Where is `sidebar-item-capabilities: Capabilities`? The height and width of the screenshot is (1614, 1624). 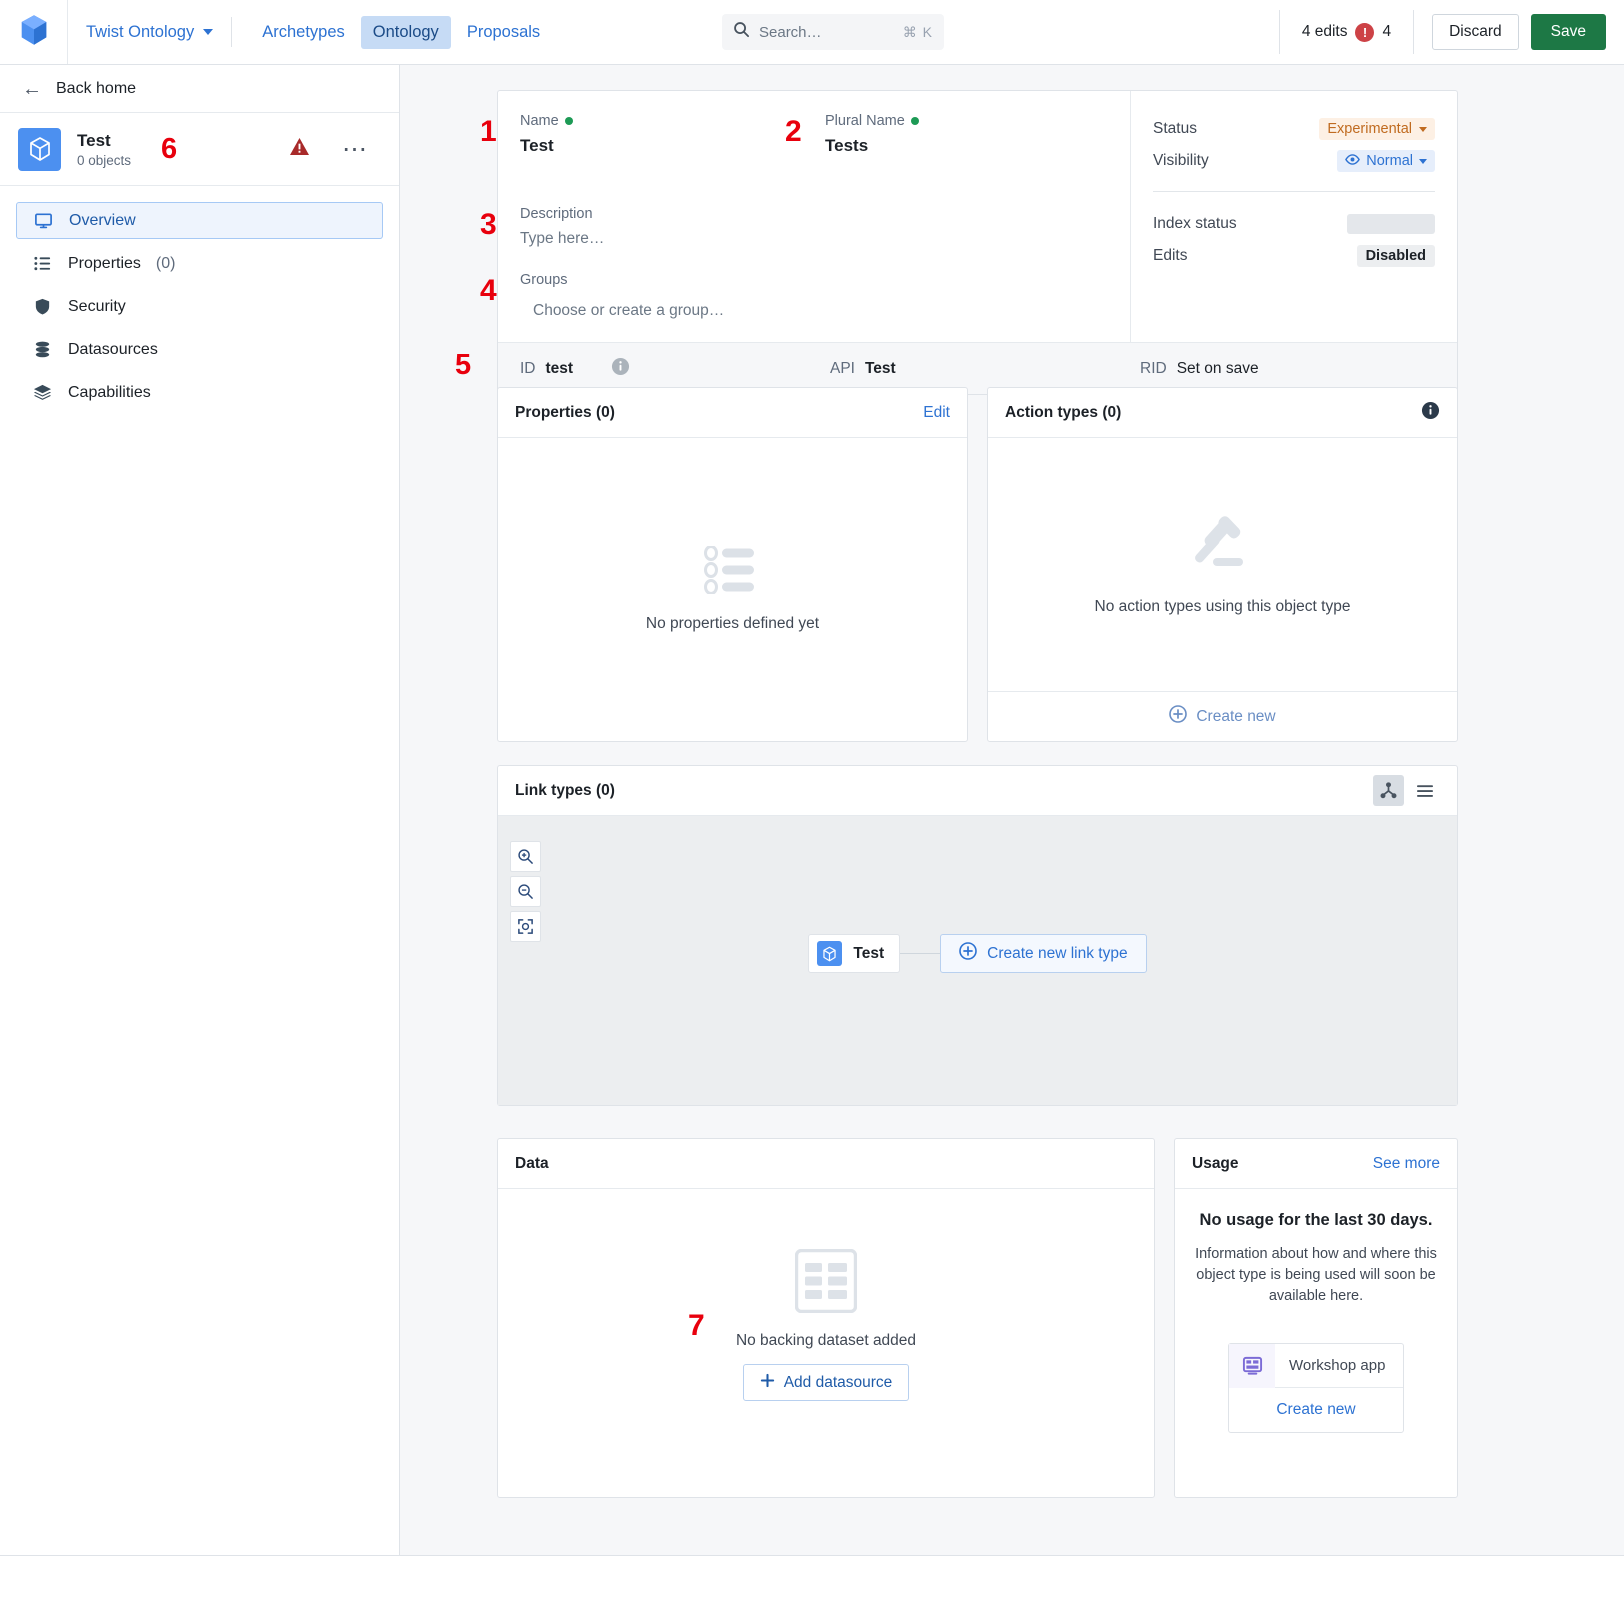
sidebar-item-capabilities: Capabilities is located at coordinates (199, 392).